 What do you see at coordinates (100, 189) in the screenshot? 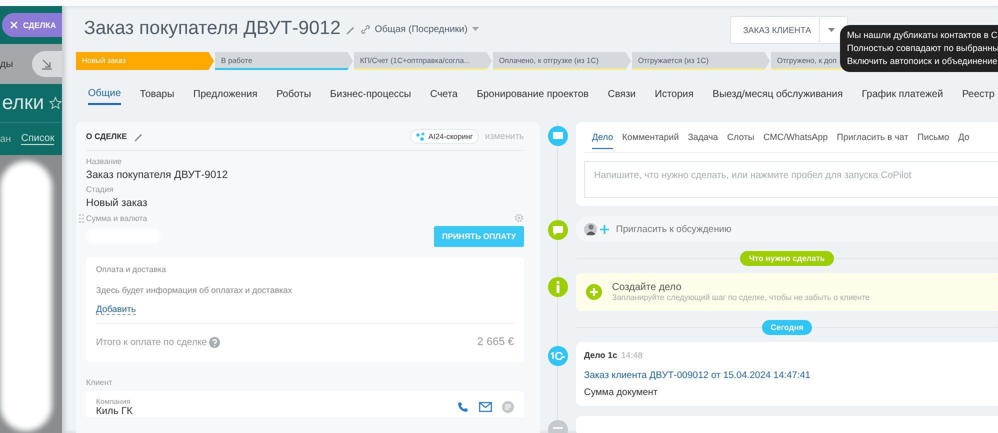
I see `field-label: Стадия` at bounding box center [100, 189].